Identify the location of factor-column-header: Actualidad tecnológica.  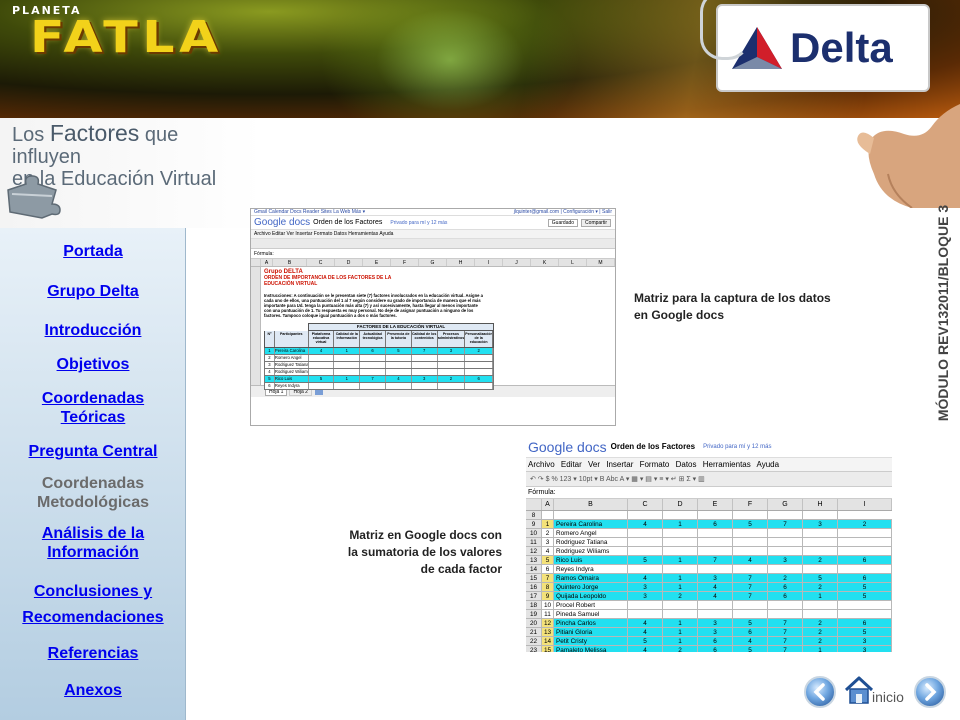
(373, 339).